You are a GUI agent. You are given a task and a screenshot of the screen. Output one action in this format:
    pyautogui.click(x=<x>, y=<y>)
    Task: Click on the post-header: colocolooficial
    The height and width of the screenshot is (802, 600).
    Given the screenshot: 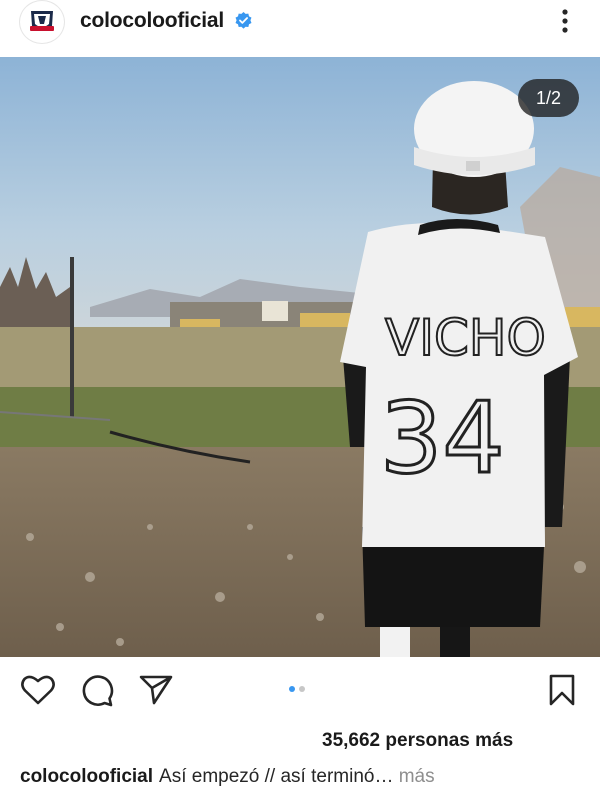 What is the action you would take?
    pyautogui.click(x=300, y=28)
    